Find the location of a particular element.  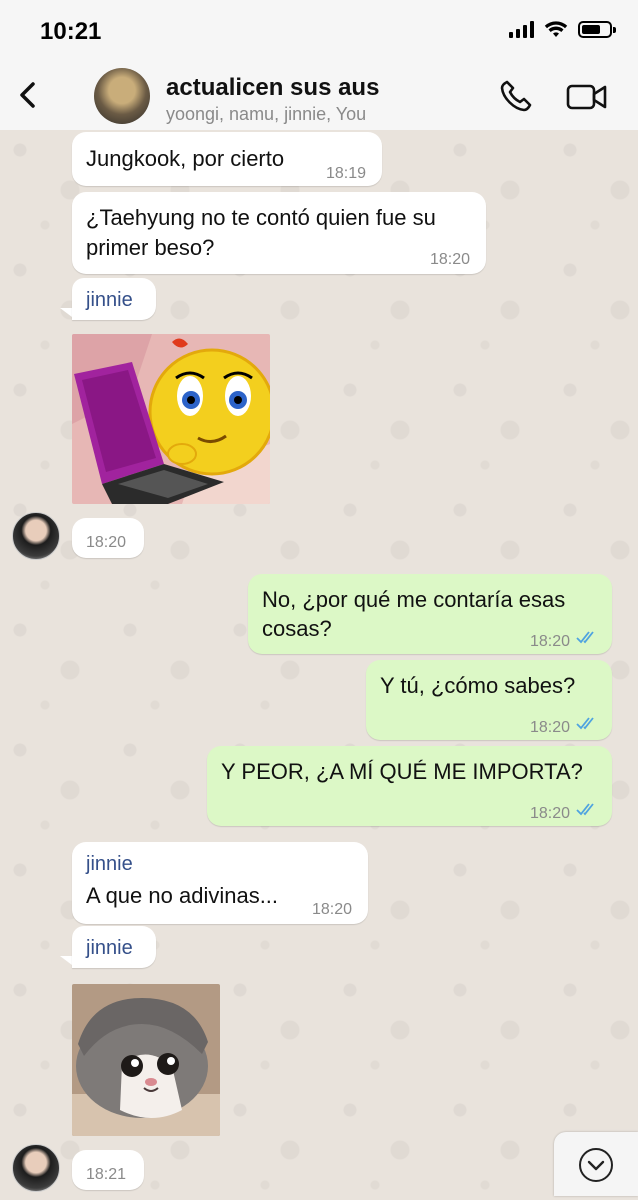

scroll-to-bottom-button is located at coordinates (596, 1164).